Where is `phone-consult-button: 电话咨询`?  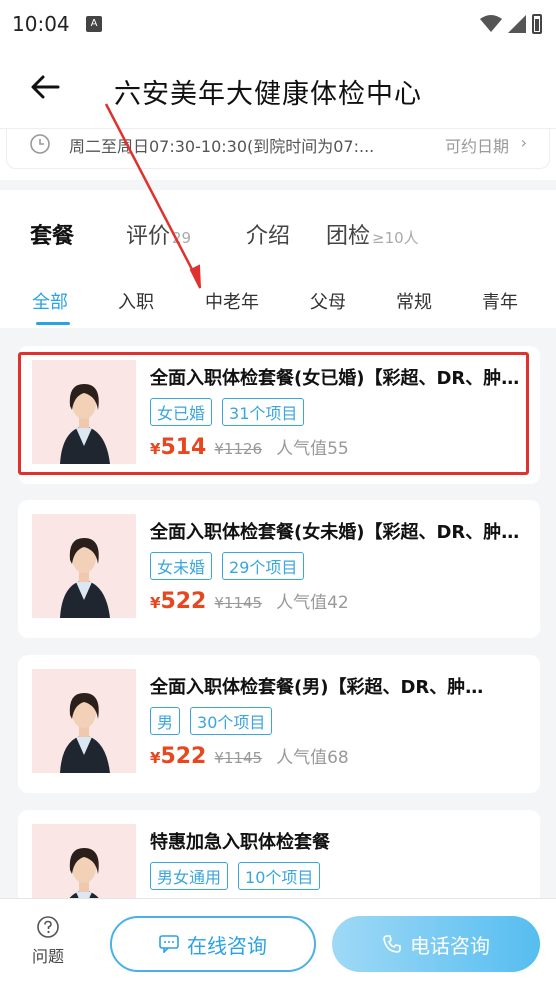
phone-consult-button: 电话咨询 is located at coordinates (436, 944).